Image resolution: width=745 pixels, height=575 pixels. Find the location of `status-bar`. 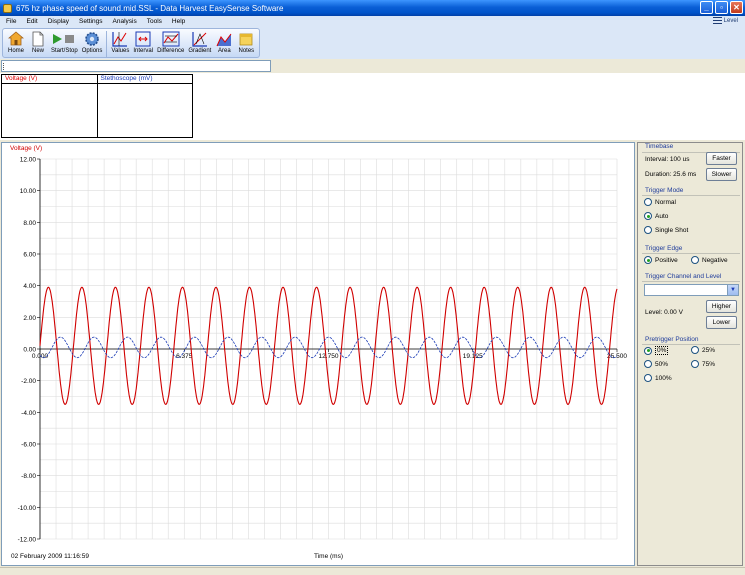

status-bar is located at coordinates (372, 571).